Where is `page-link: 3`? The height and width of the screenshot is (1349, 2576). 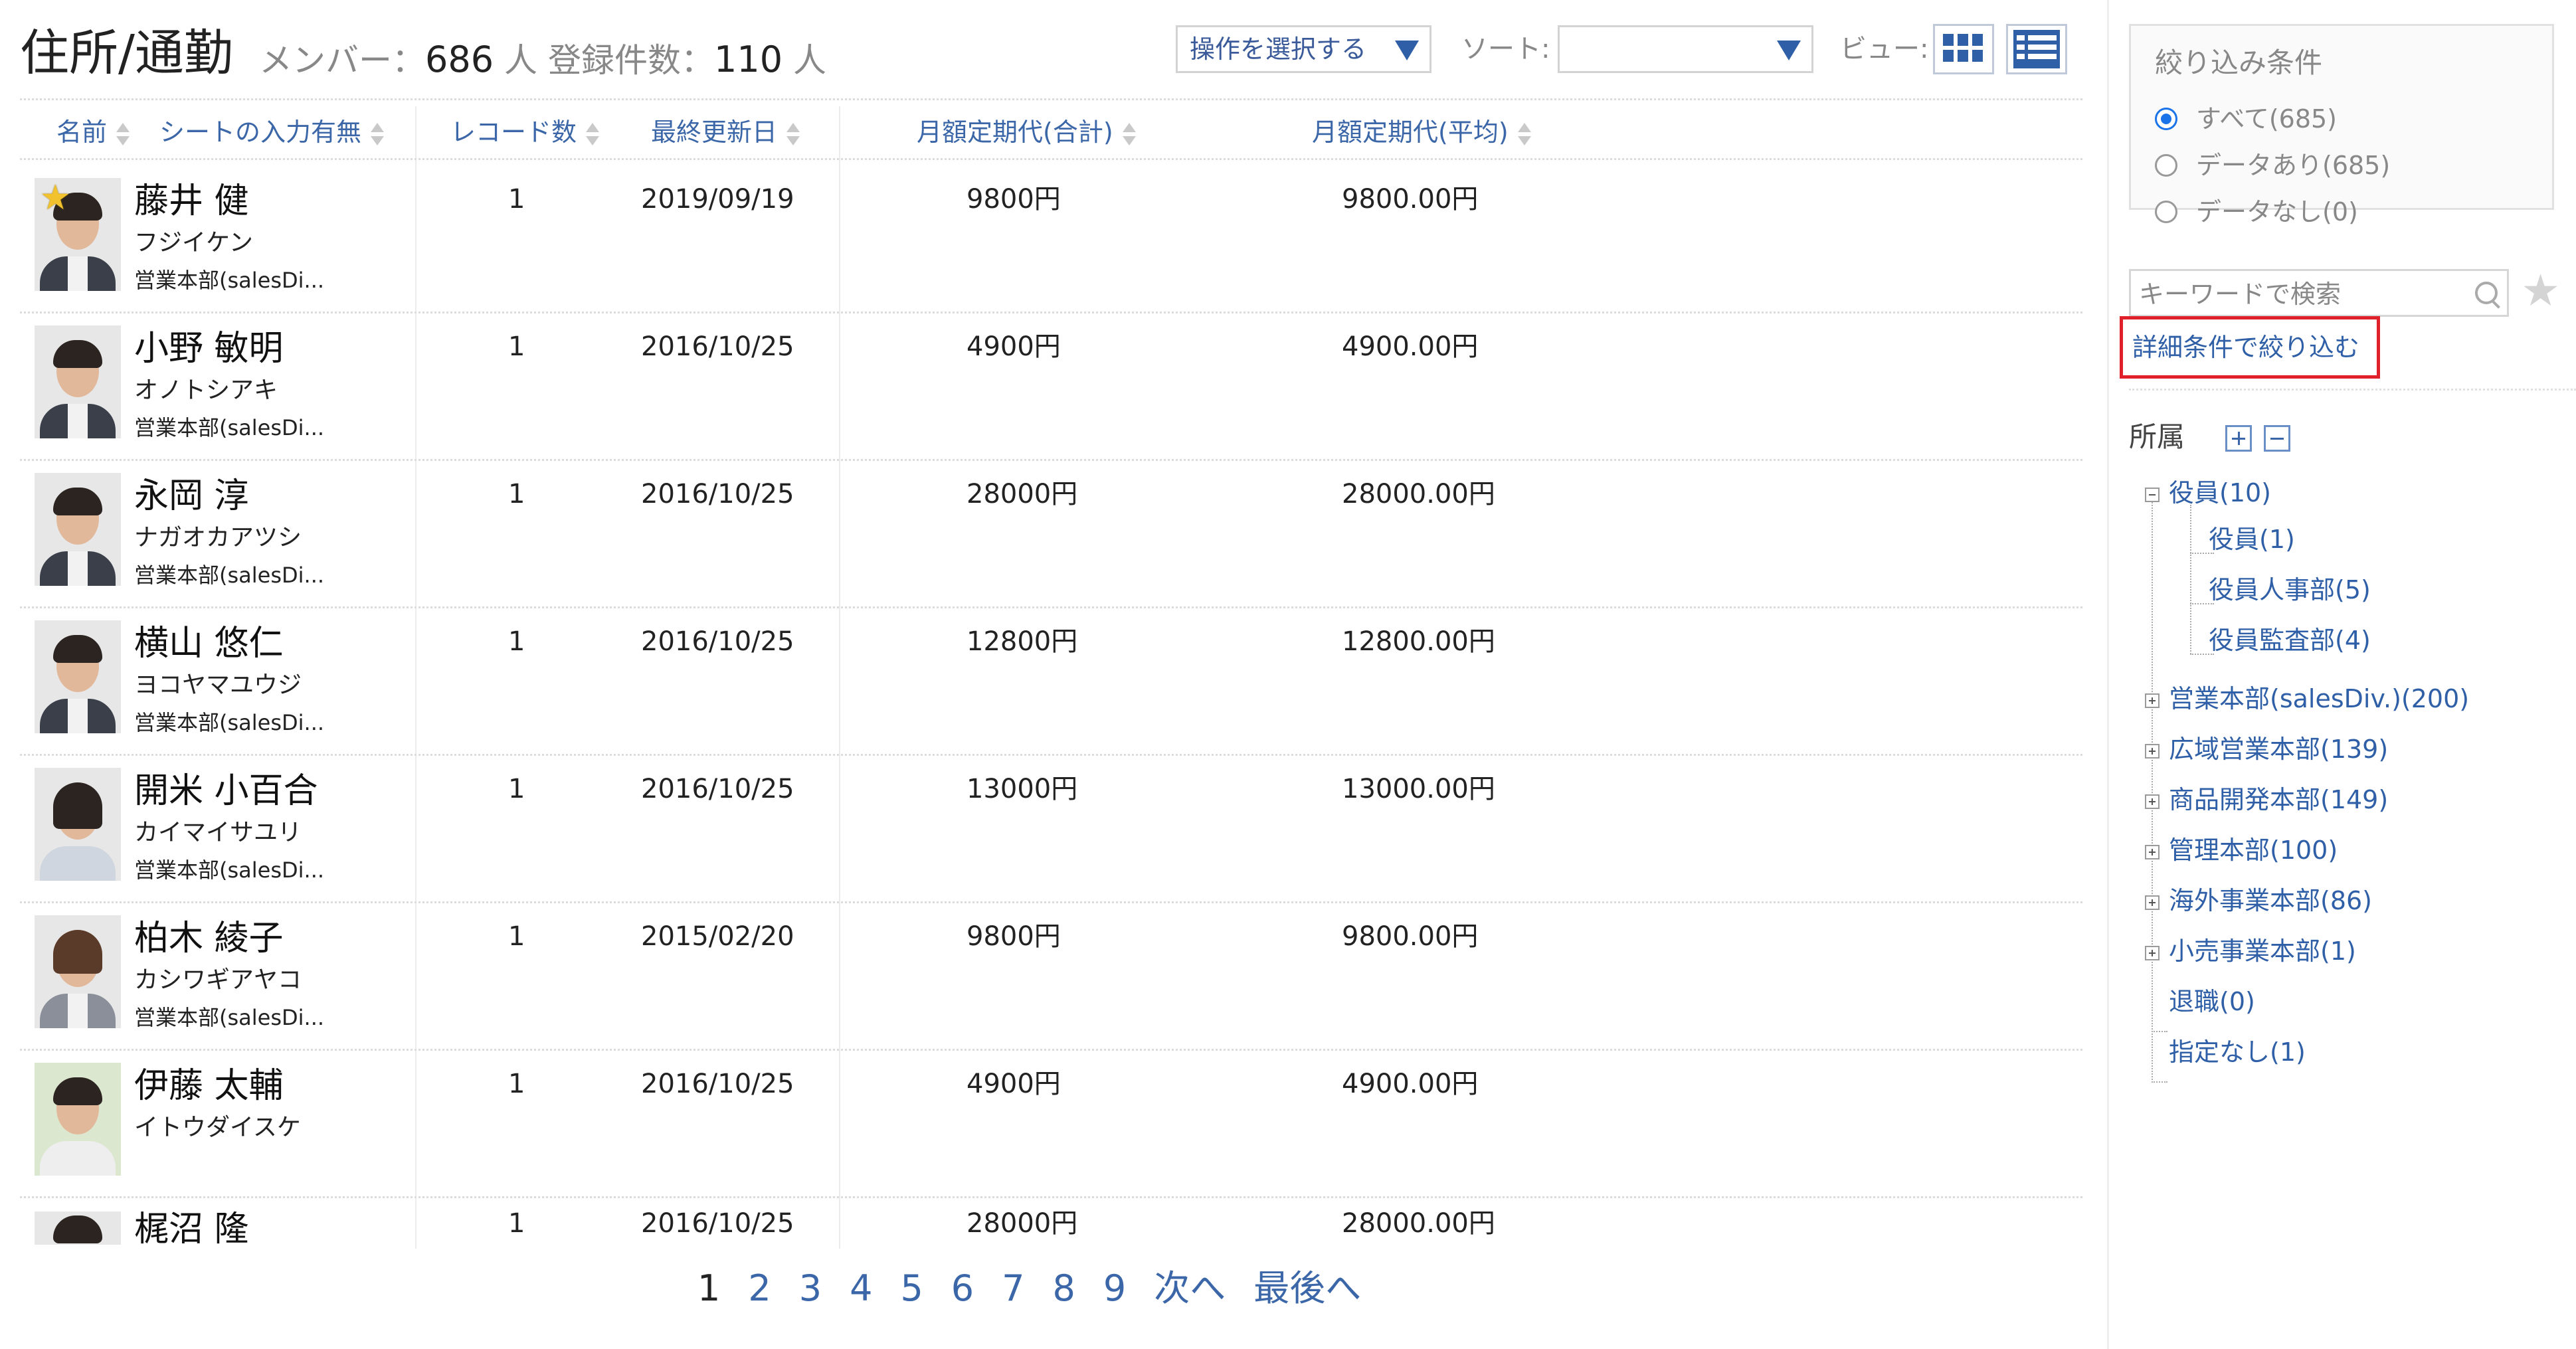
page-link: 3 is located at coordinates (810, 1288).